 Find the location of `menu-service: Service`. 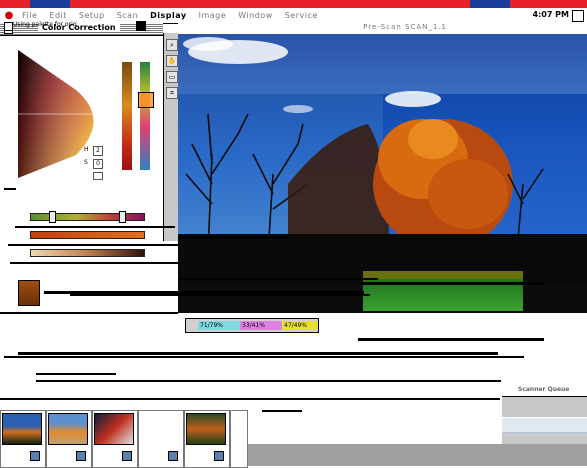

menu-service: Service is located at coordinates (301, 15).